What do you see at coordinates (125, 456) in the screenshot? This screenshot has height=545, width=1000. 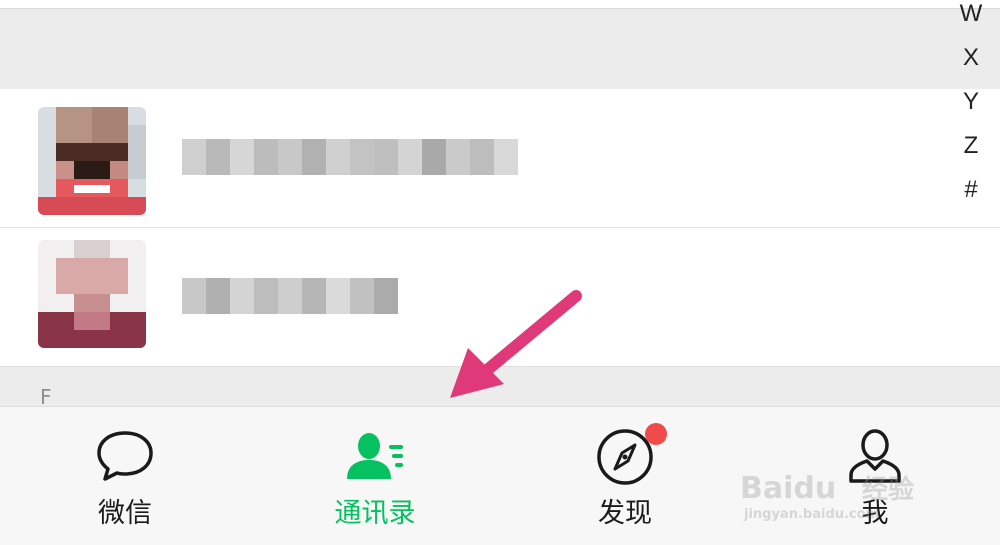 I see `chat-bubble-icon` at bounding box center [125, 456].